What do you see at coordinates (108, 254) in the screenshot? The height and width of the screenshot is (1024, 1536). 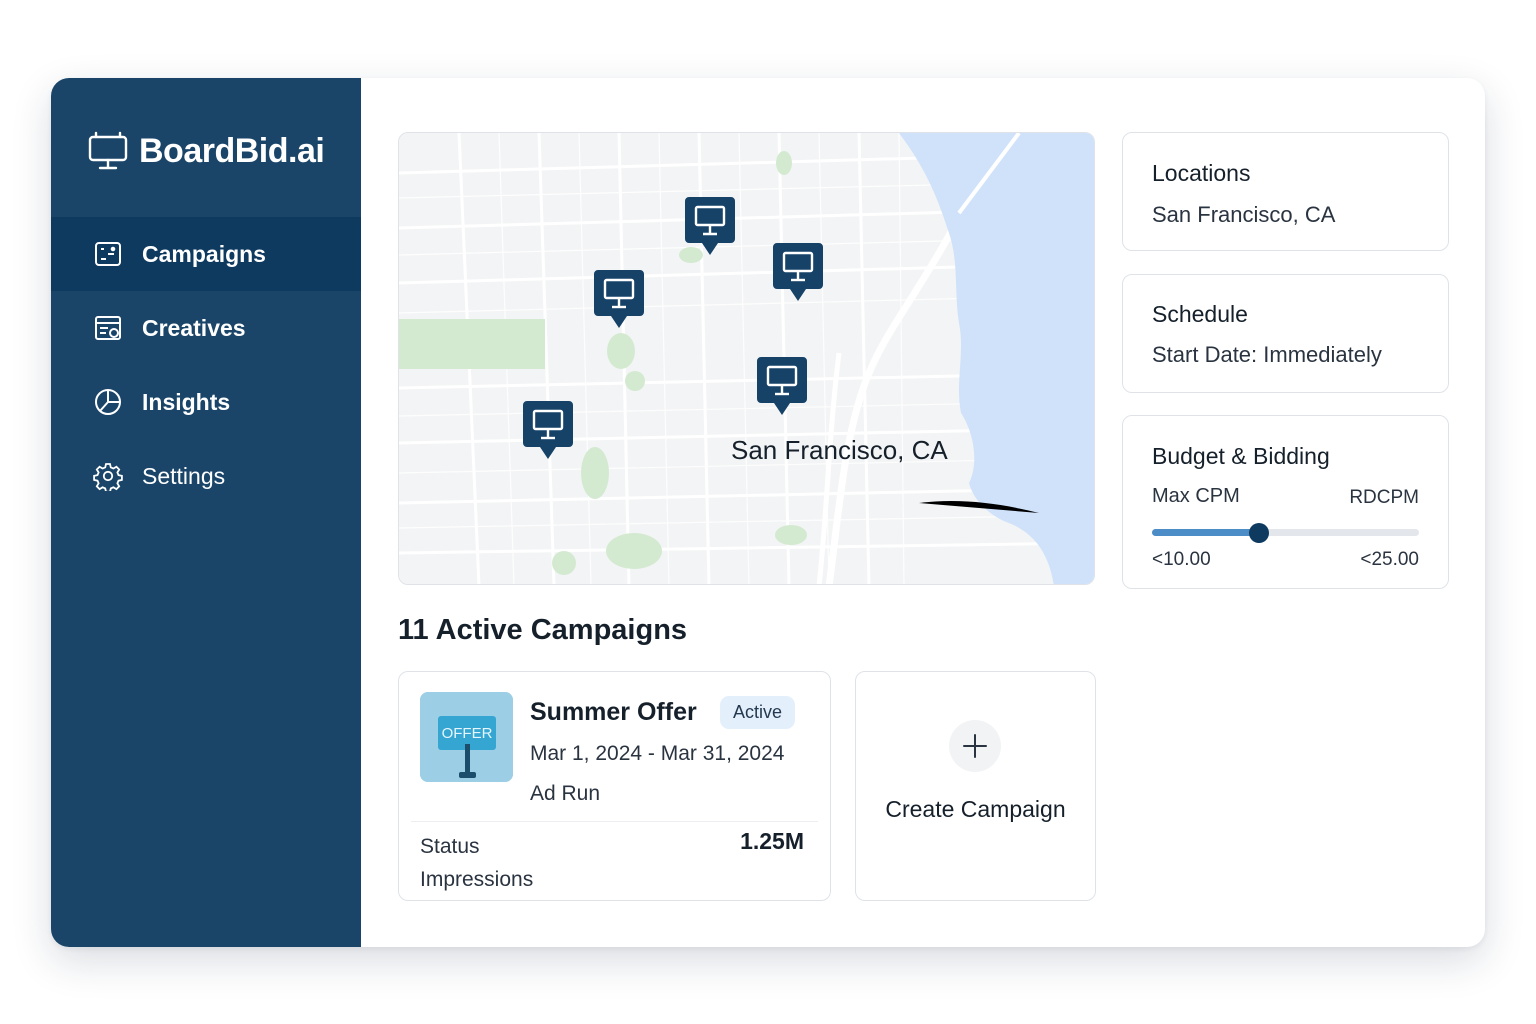 I see `campaigns-icon` at bounding box center [108, 254].